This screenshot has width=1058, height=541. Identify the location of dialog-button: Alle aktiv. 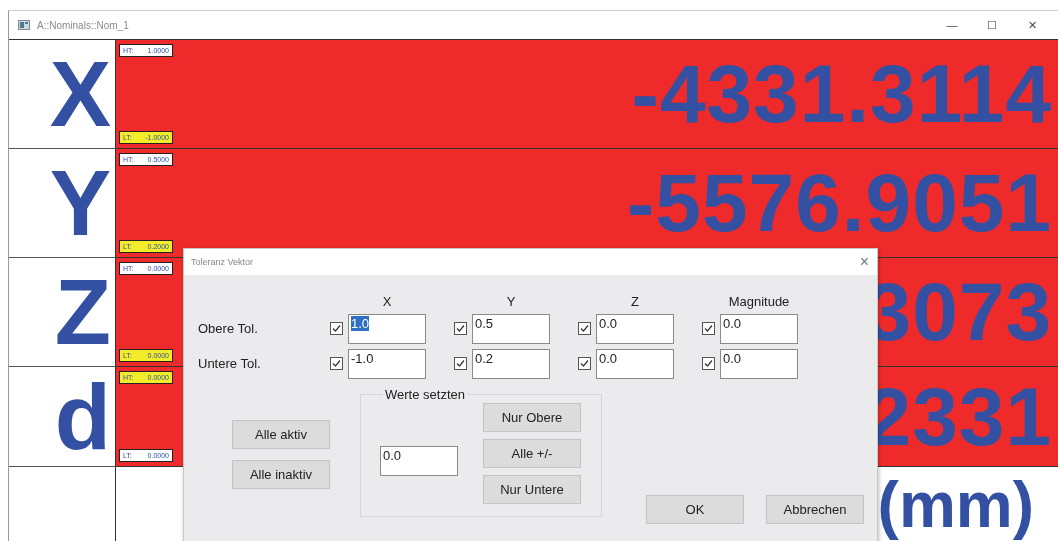
(281, 434).